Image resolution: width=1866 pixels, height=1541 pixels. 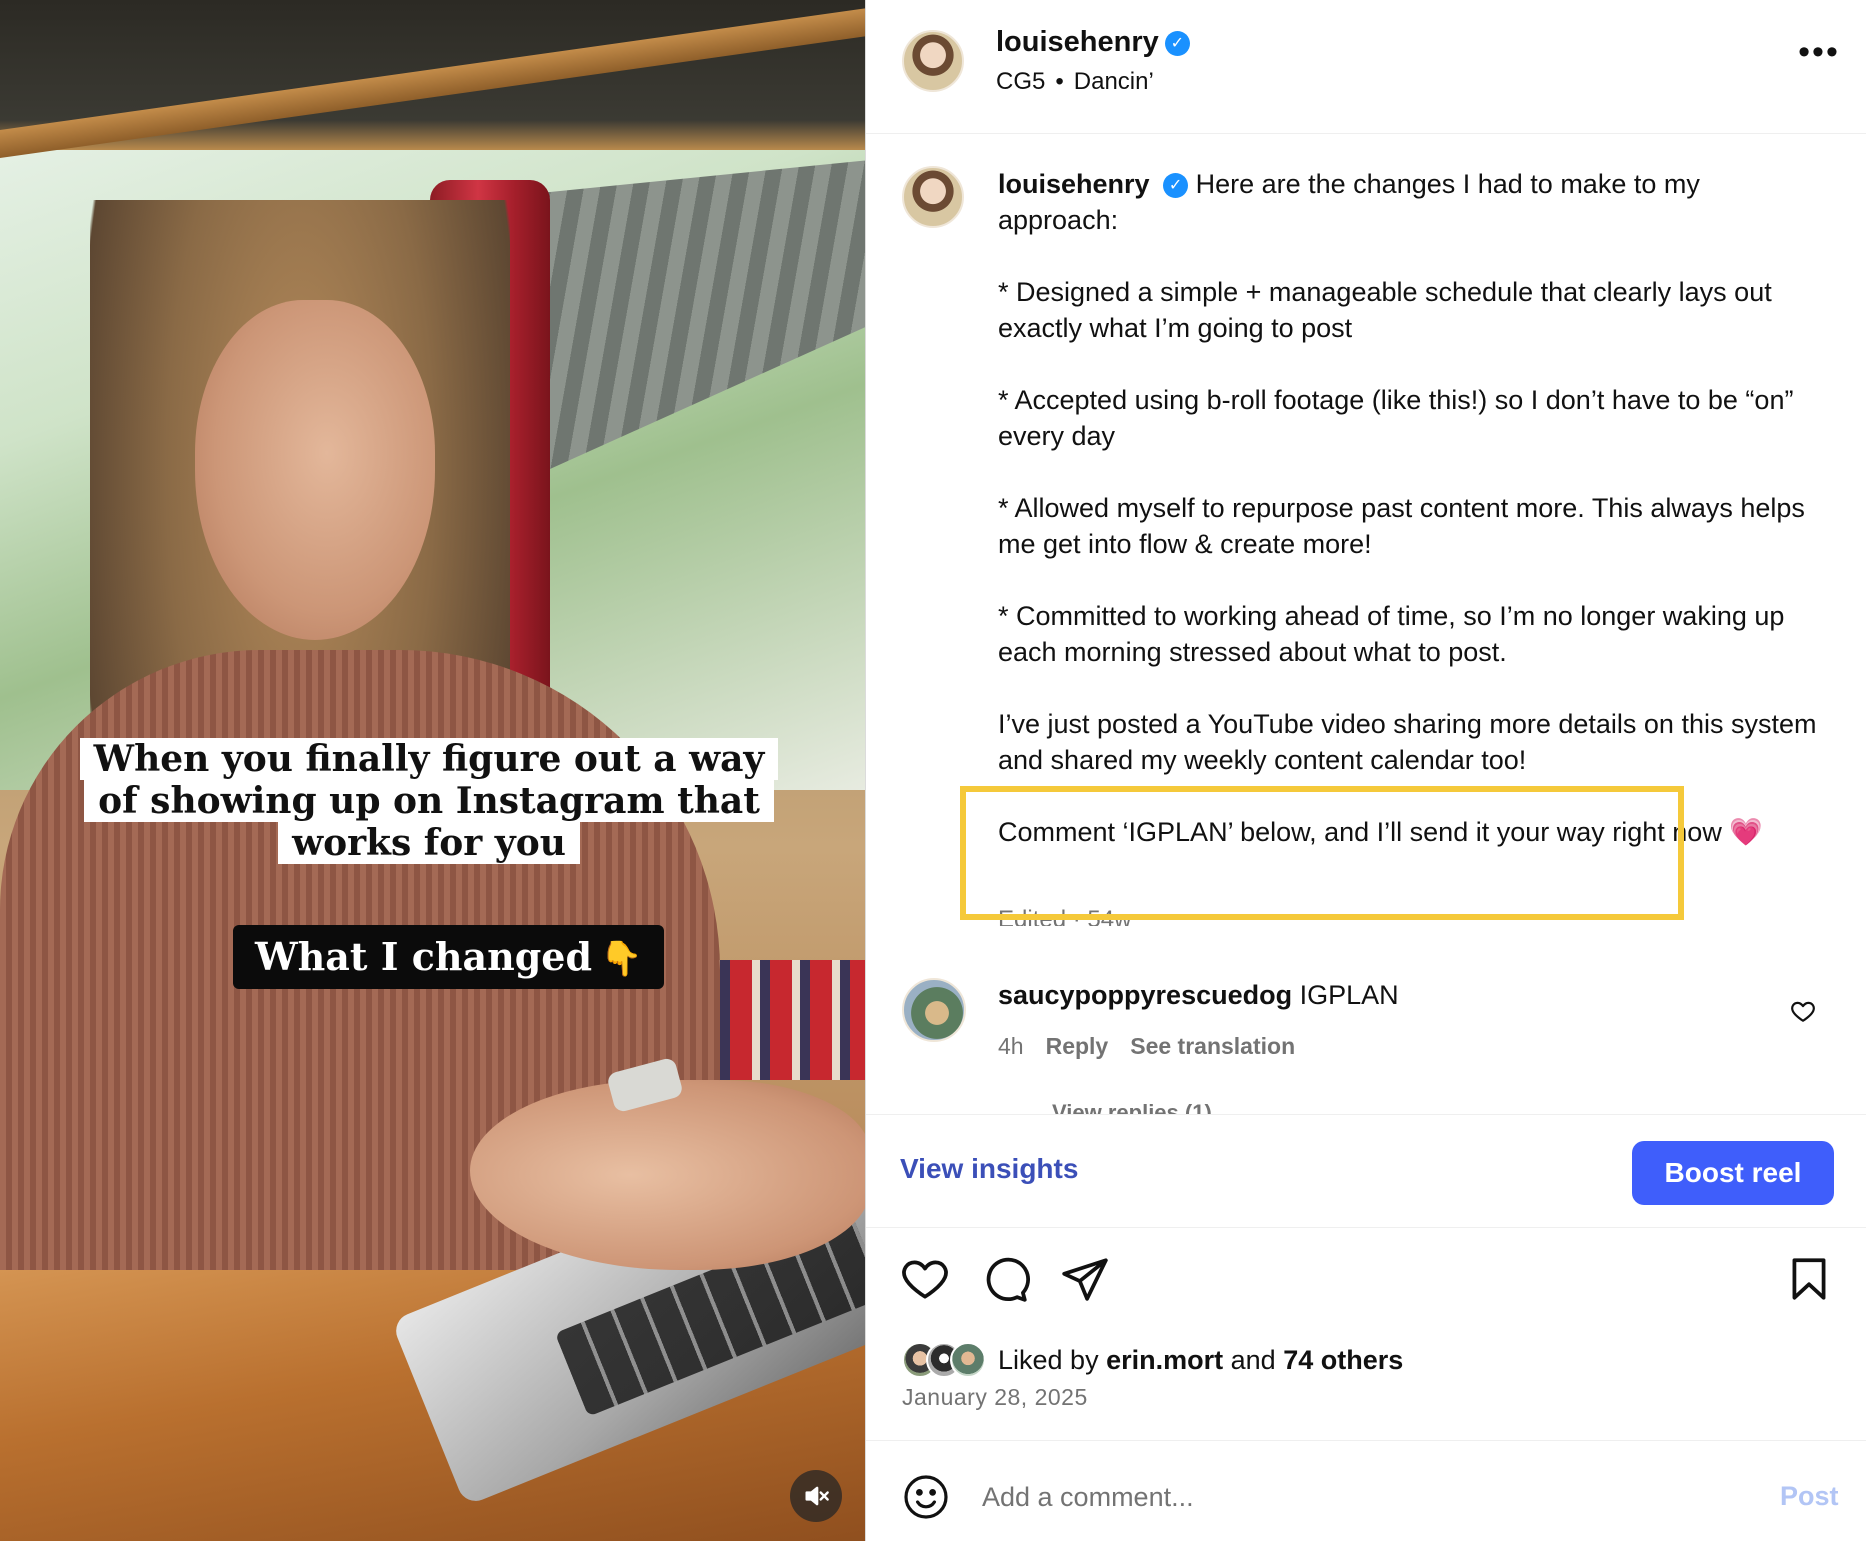 I want to click on reply-button: Reply, so click(x=1077, y=1046).